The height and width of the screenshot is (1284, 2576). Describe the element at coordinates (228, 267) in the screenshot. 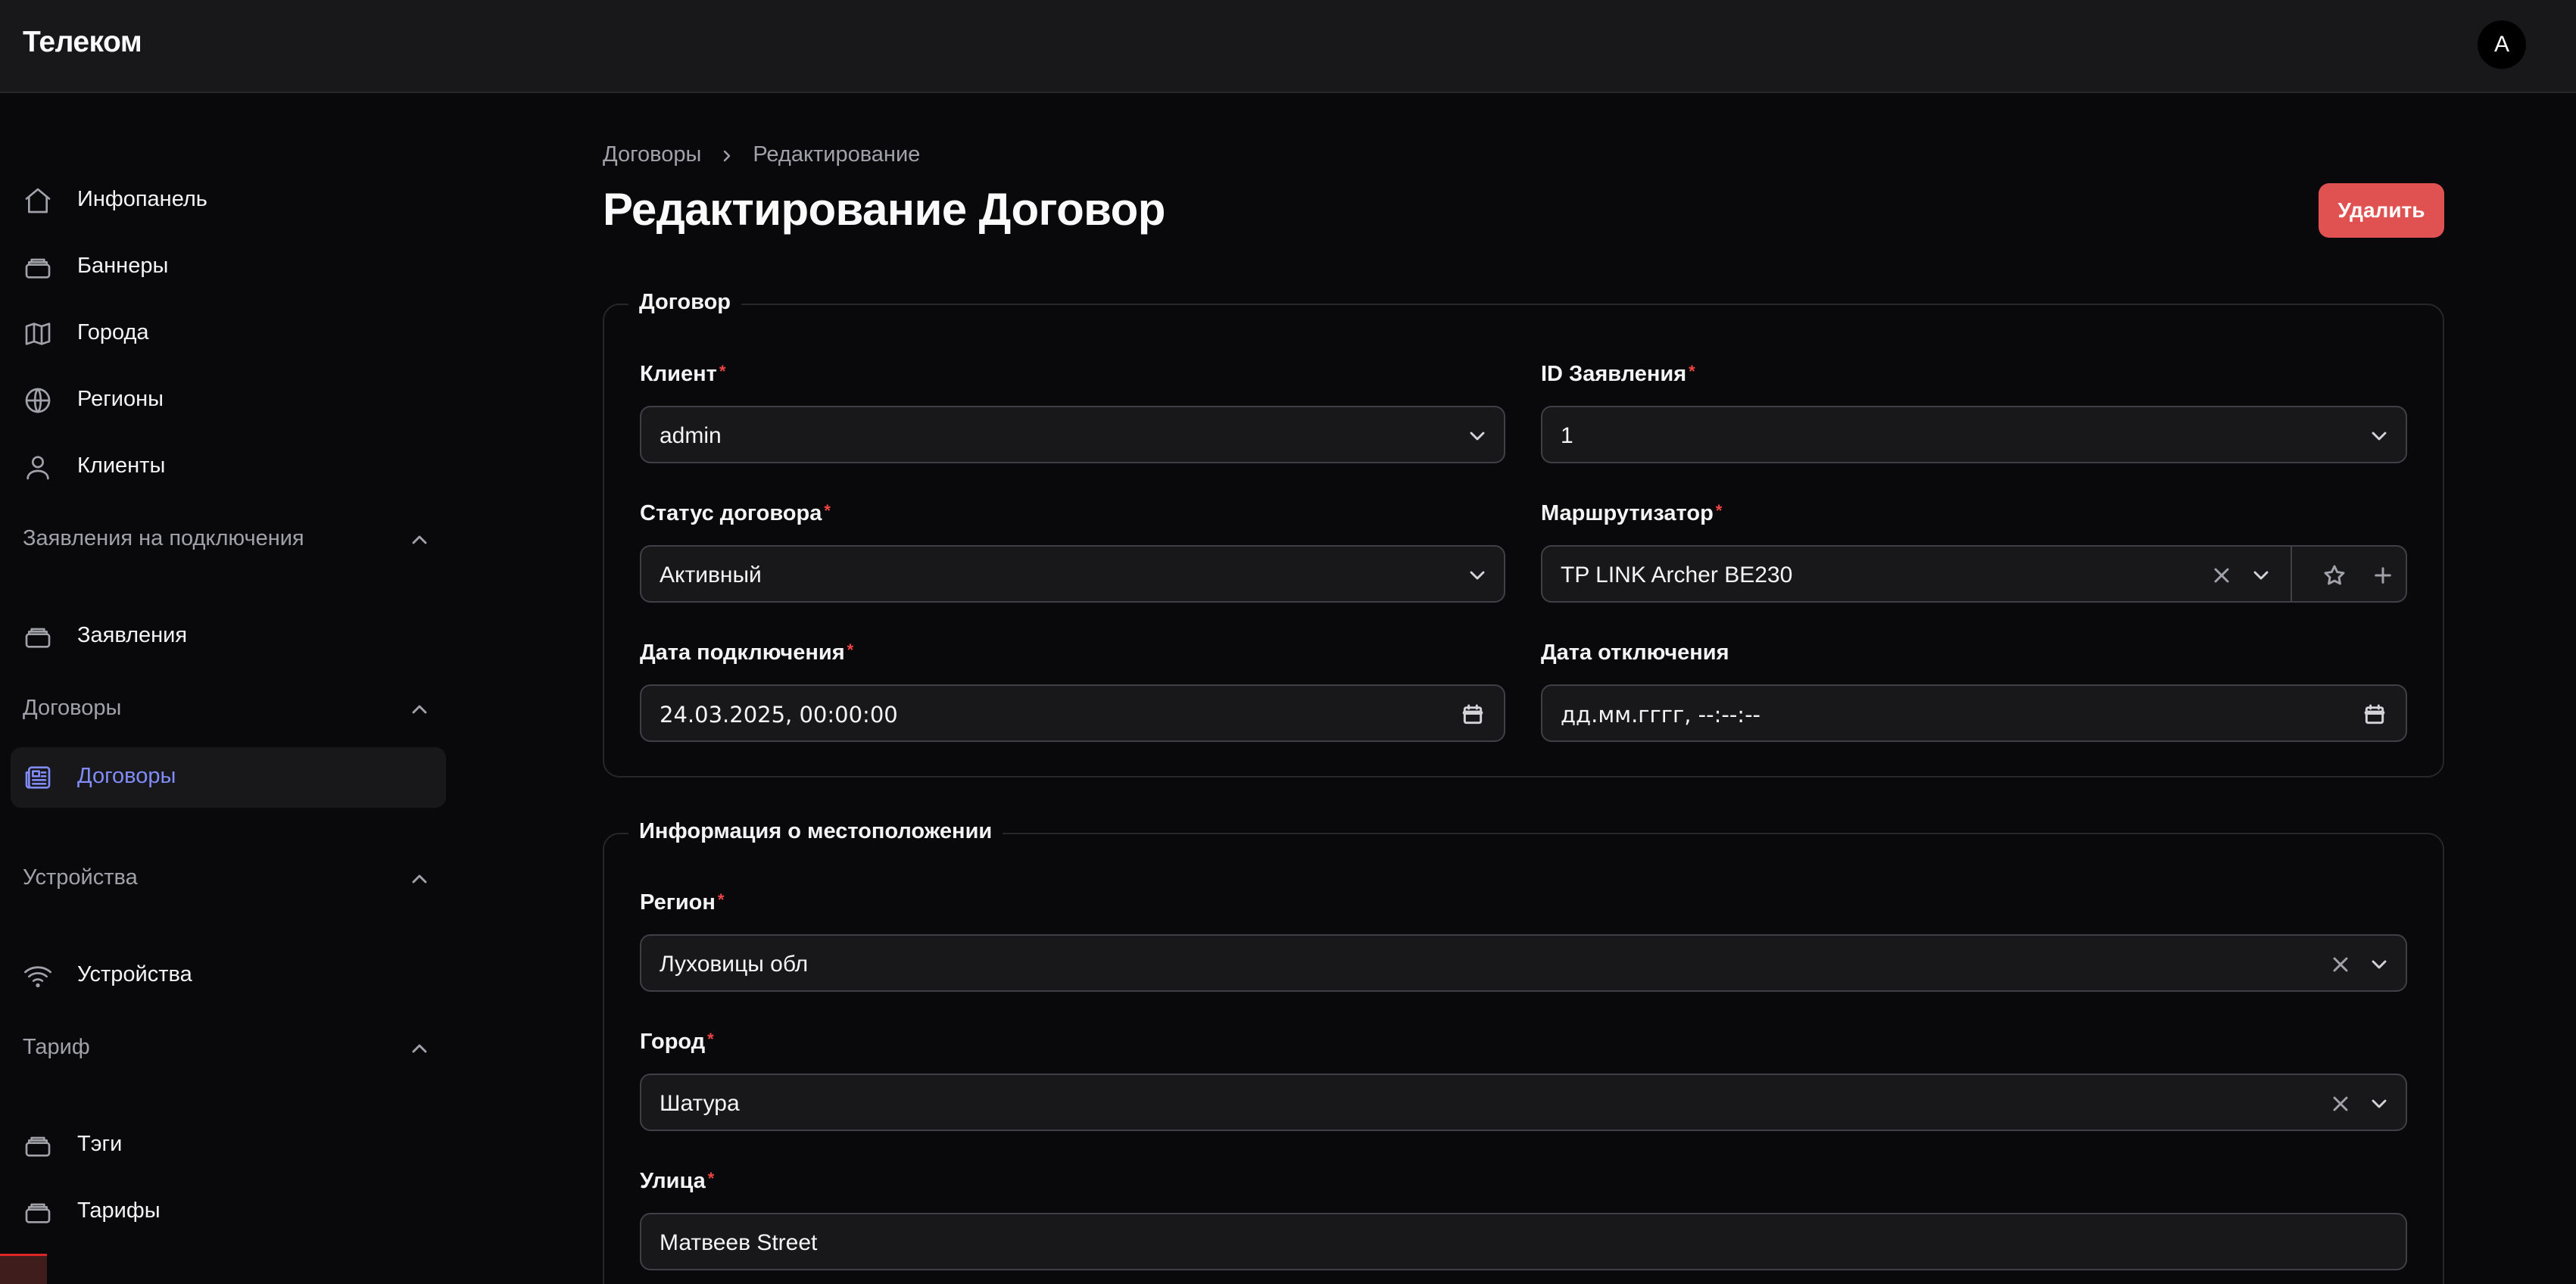

I see `sidebar-item-banners: Баннеры` at that location.